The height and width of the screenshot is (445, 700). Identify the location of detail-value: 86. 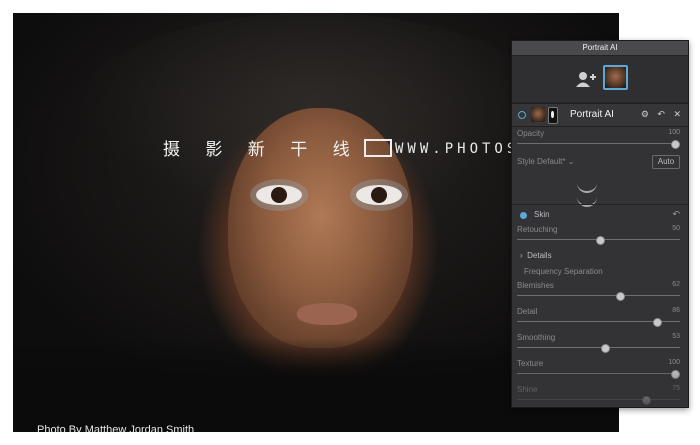
(676, 310).